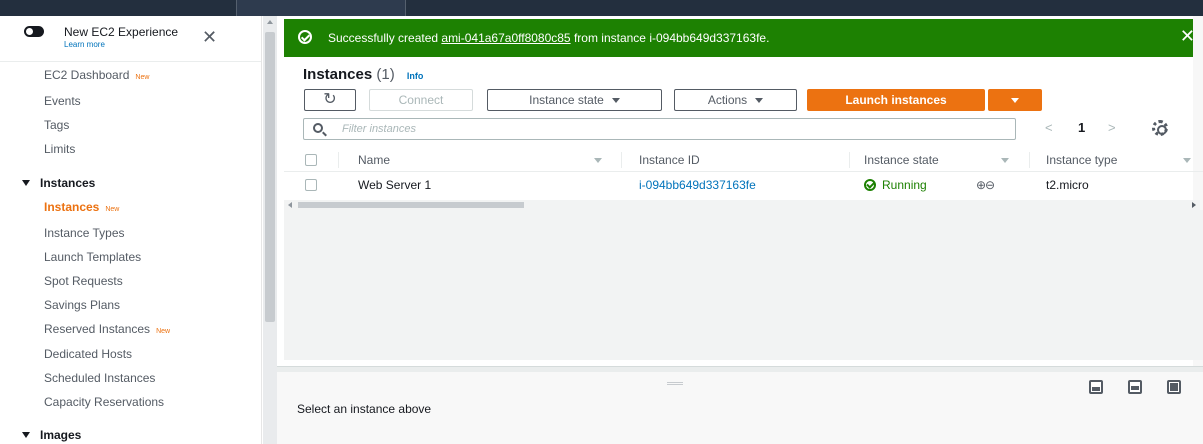 Image resolution: width=1203 pixels, height=444 pixels. Describe the element at coordinates (56, 125) in the screenshot. I see `sidebar-item-tags: Tags` at that location.